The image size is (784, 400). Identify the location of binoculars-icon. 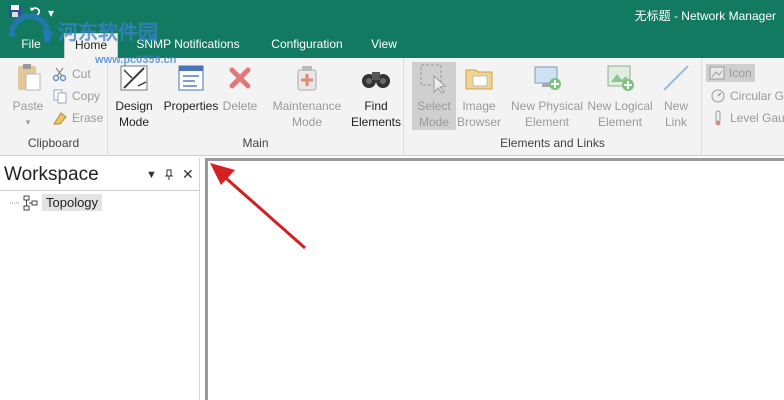
(376, 80).